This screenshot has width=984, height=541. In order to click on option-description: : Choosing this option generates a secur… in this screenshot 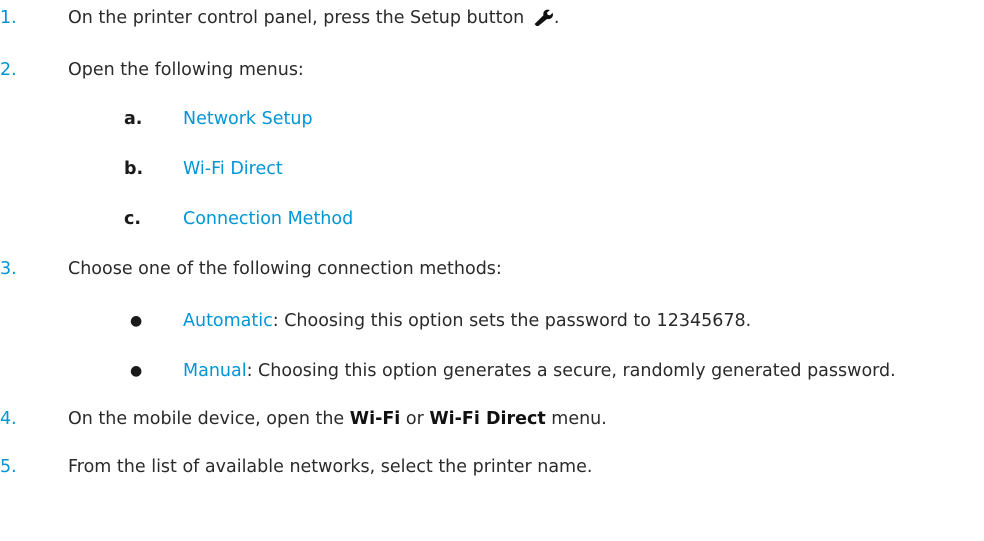, I will do `click(571, 371)`.